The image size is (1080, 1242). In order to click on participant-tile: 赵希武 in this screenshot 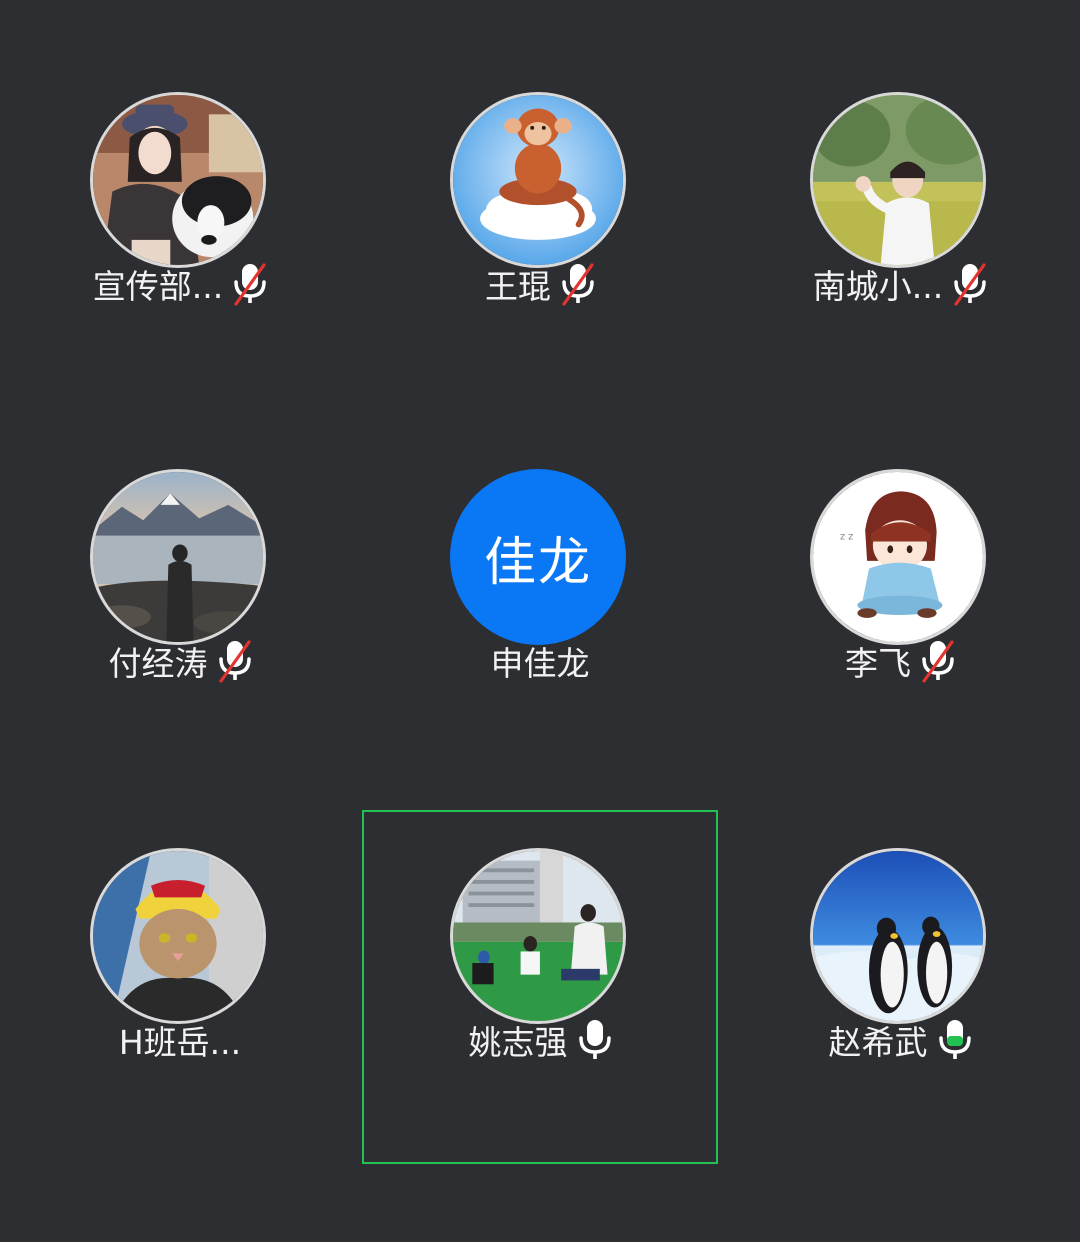, I will do `click(900, 987)`.